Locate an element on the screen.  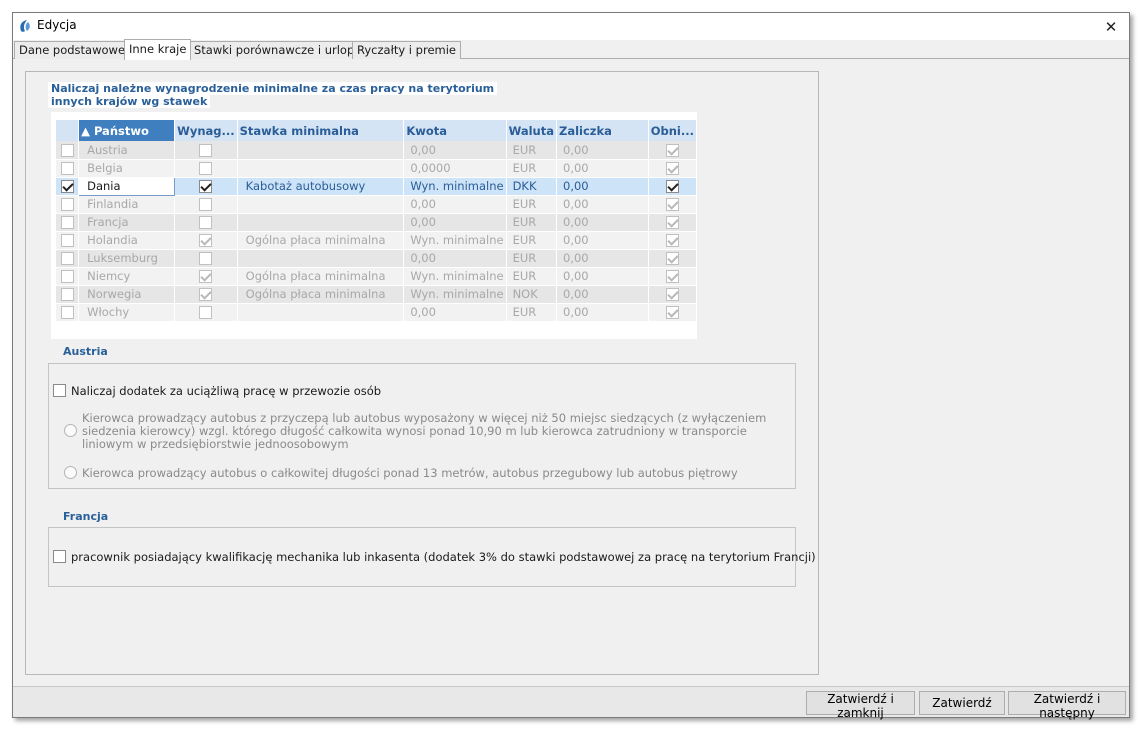
grid-row: Austria 0,00 EUR 0,00 is located at coordinates (377, 150).